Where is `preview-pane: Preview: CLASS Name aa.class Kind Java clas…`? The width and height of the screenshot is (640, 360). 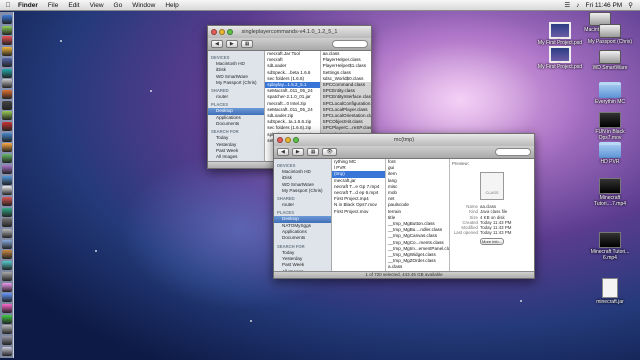
preview-pane: Preview: CLASS Name aa.class Kind Java clas… is located at coordinates (492, 215).